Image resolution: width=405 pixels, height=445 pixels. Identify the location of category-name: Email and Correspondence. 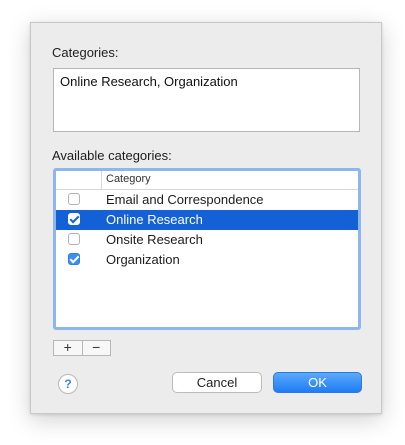
(185, 199).